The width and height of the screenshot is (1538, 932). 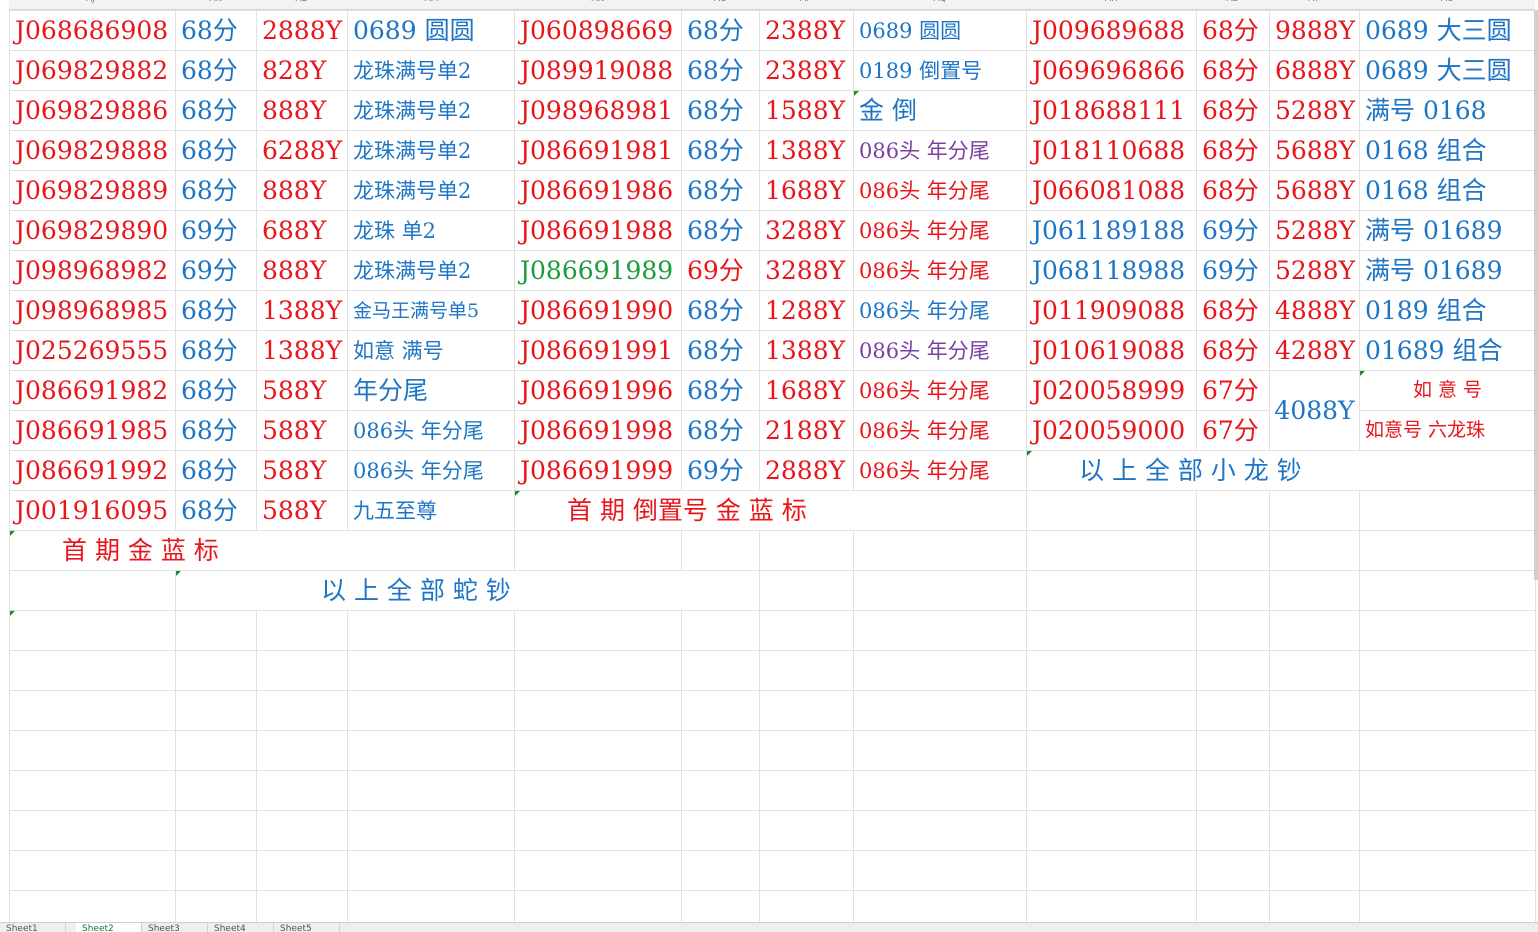 I want to click on cell-aj-r4: J069829888, so click(x=92, y=150).